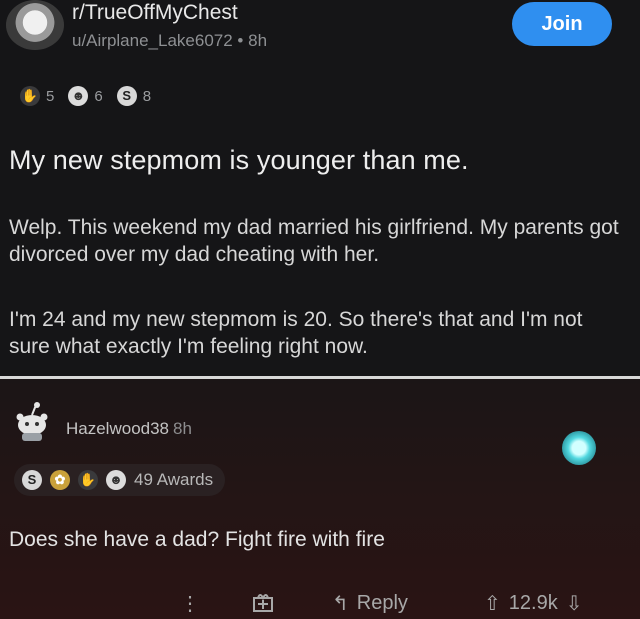  I want to click on reply-label: Reply, so click(382, 603).